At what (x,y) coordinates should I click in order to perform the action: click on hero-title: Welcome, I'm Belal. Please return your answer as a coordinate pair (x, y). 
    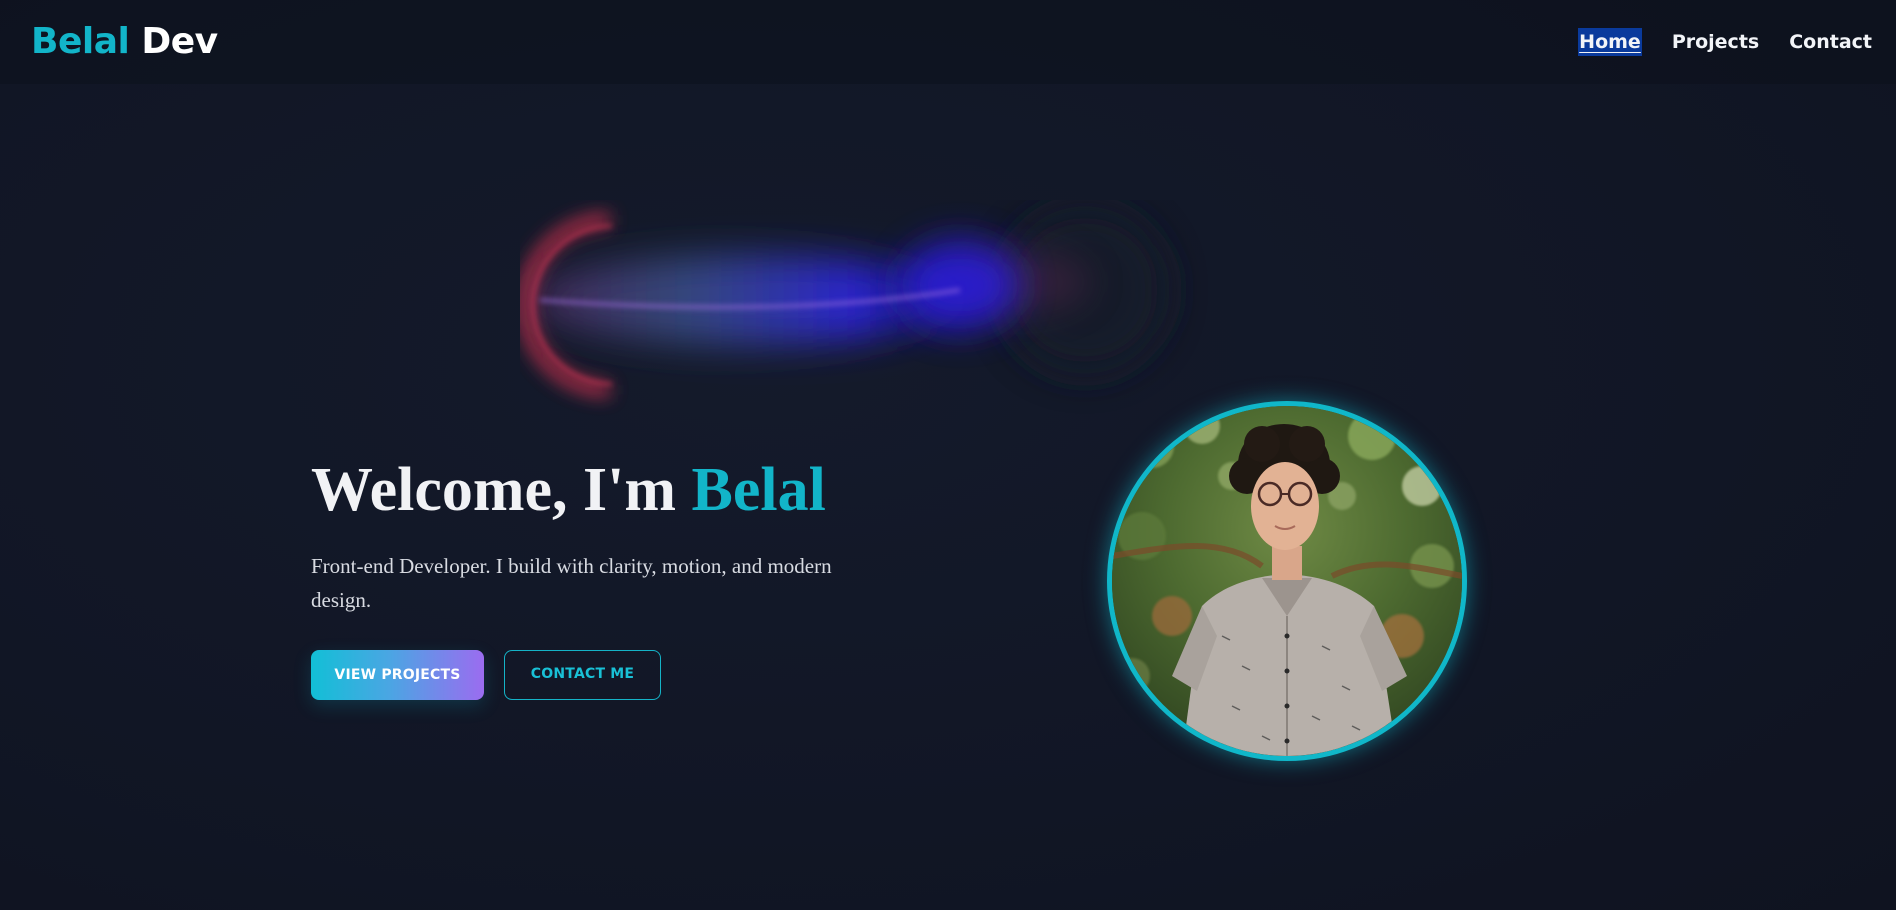
    Looking at the image, I should click on (568, 490).